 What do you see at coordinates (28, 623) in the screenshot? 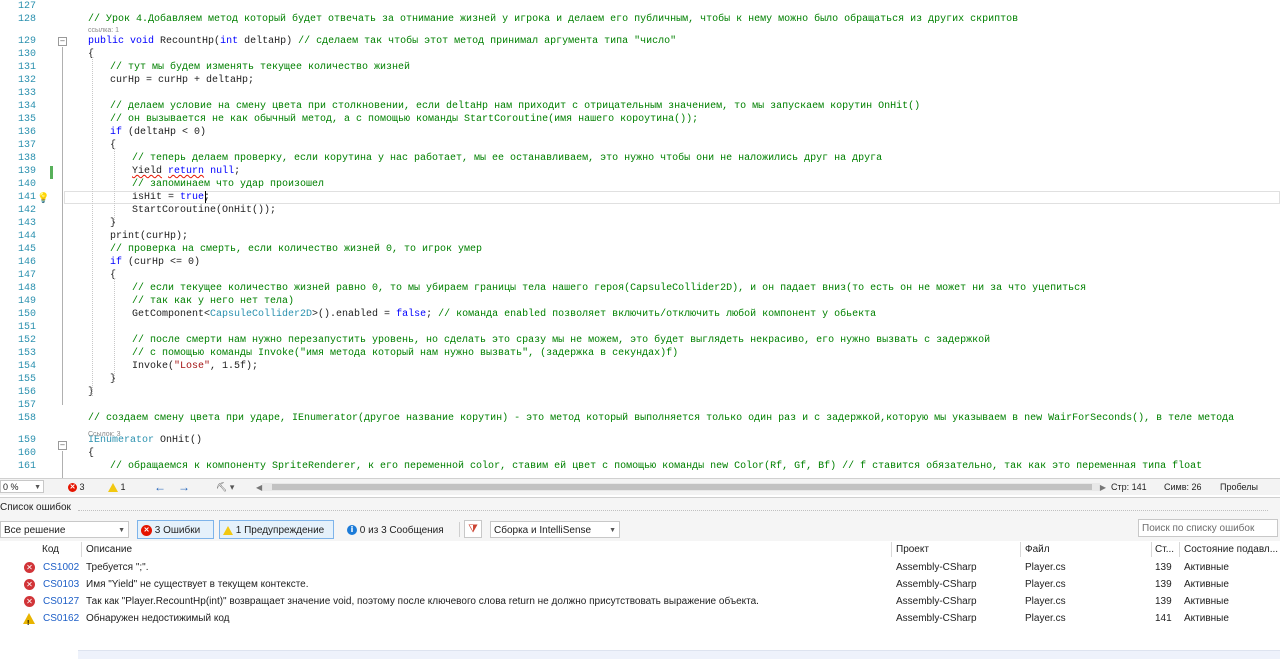
I see `exclamation-glyph: !` at bounding box center [28, 623].